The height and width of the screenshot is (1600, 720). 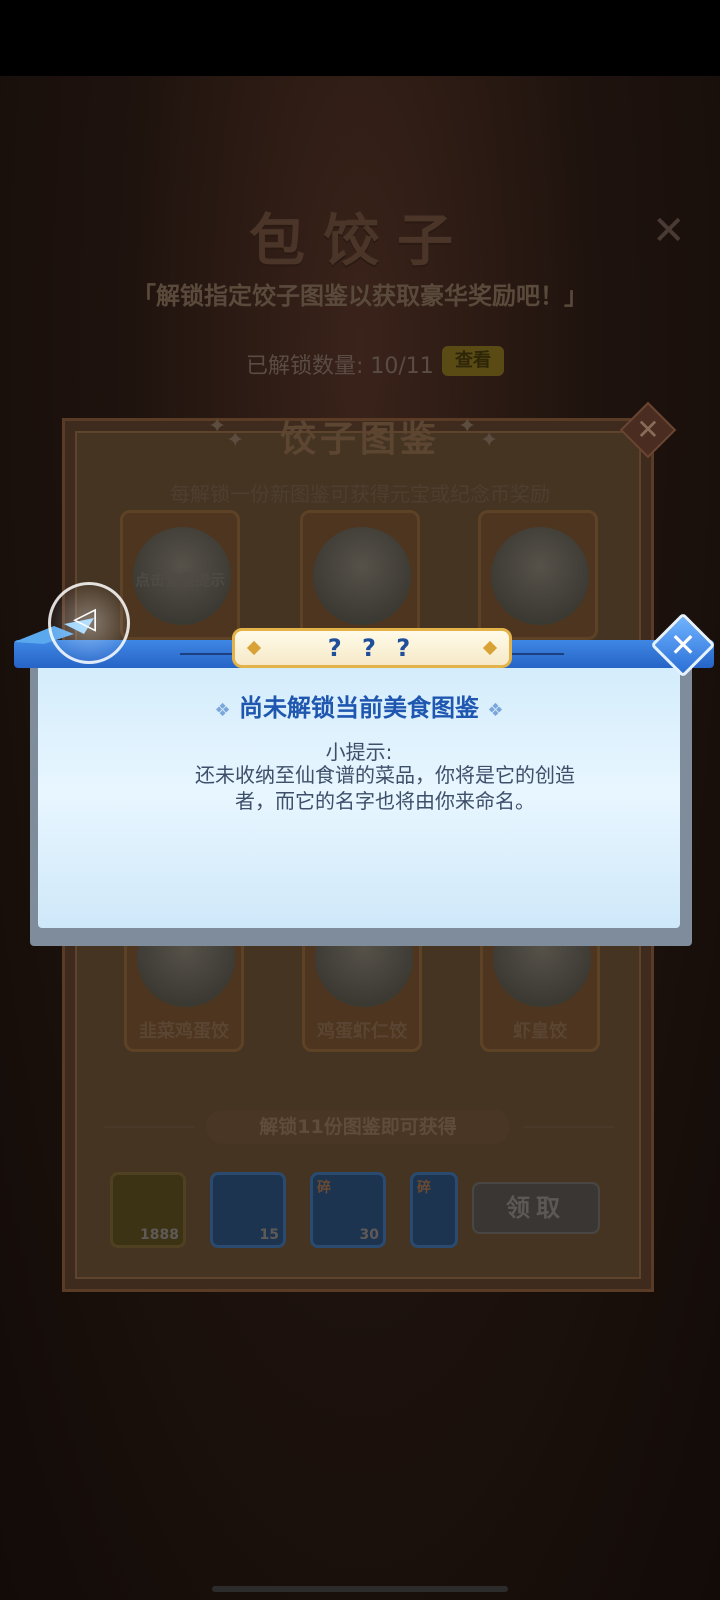 What do you see at coordinates (360, 296) in the screenshot?
I see `event-subtitle: 「解锁指定饺子图鉴以获取豪华奖励吧！」` at bounding box center [360, 296].